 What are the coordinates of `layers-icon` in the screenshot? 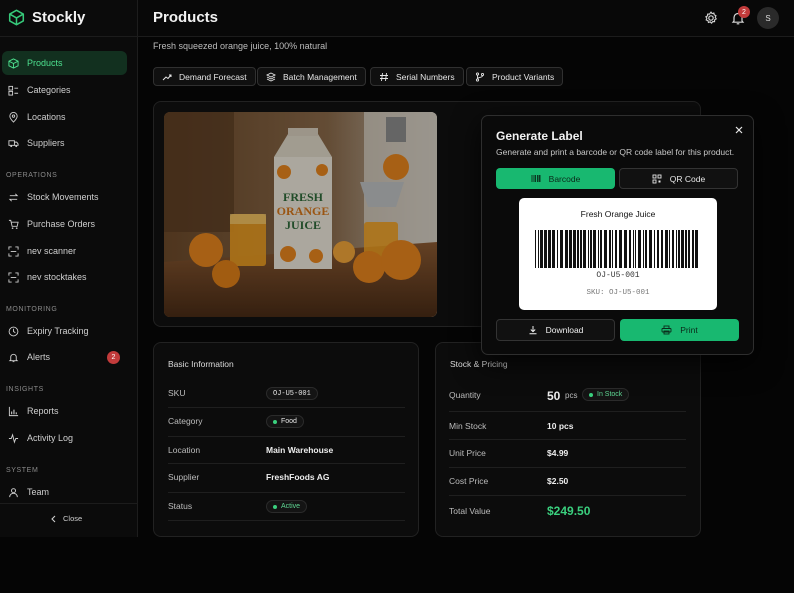 It's located at (13, 90).